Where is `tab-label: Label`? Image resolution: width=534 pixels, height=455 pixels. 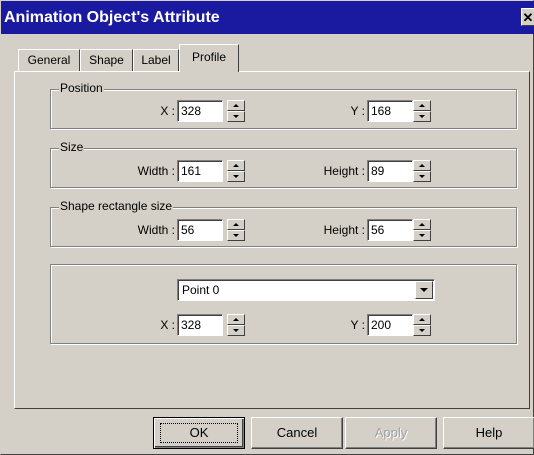
tab-label: Label is located at coordinates (156, 60).